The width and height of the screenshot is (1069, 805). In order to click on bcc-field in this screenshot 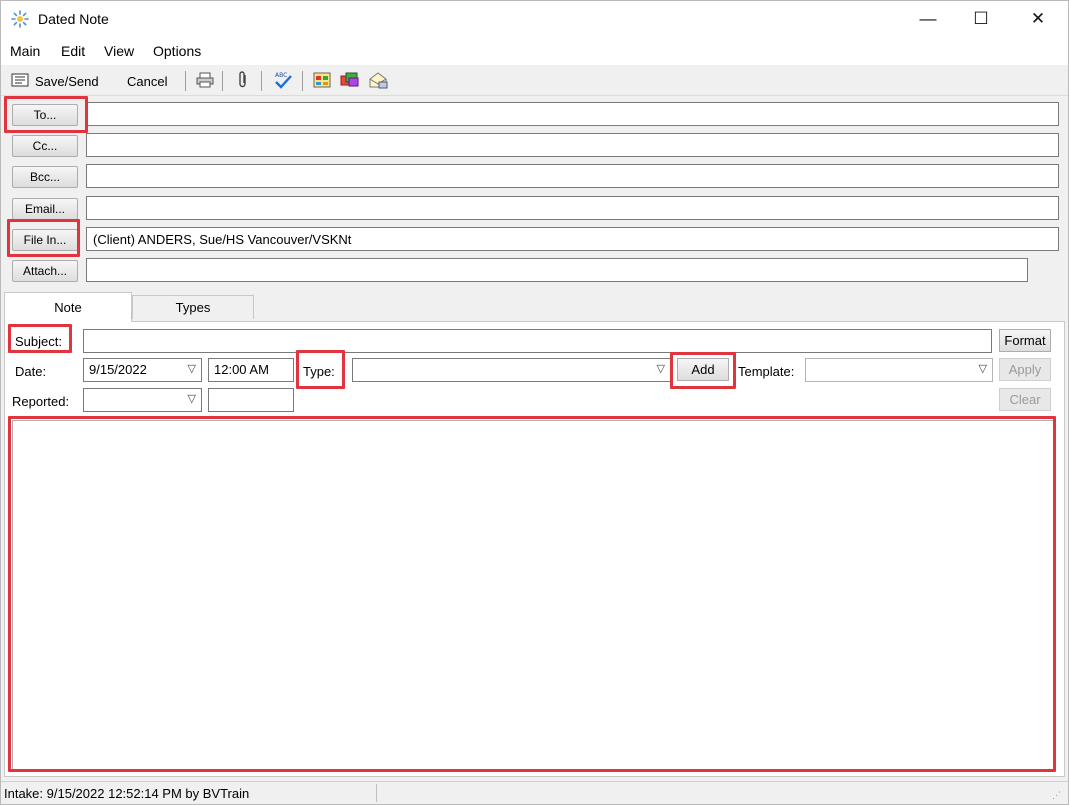, I will do `click(572, 176)`.